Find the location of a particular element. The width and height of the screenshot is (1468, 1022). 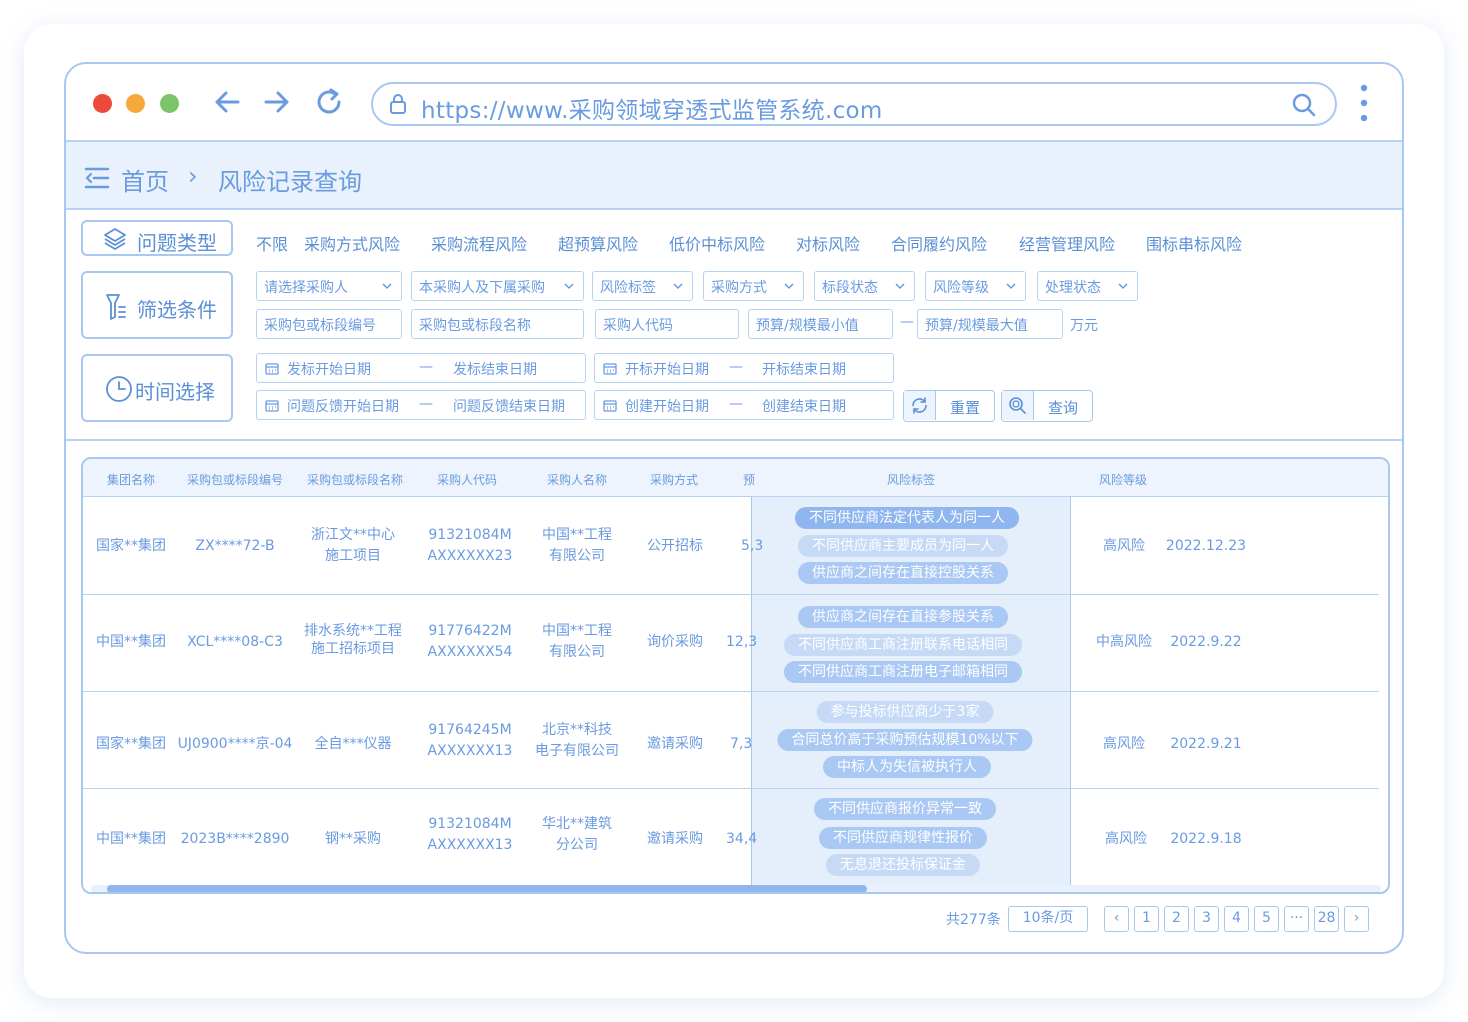

risk-type-management: 经营管理风险 is located at coordinates (1067, 243).